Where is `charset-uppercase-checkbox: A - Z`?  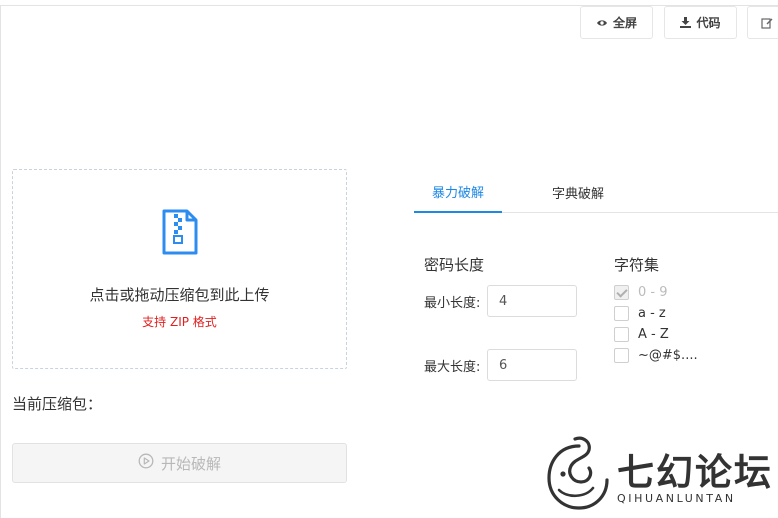
charset-uppercase-checkbox: A - Z is located at coordinates (641, 334).